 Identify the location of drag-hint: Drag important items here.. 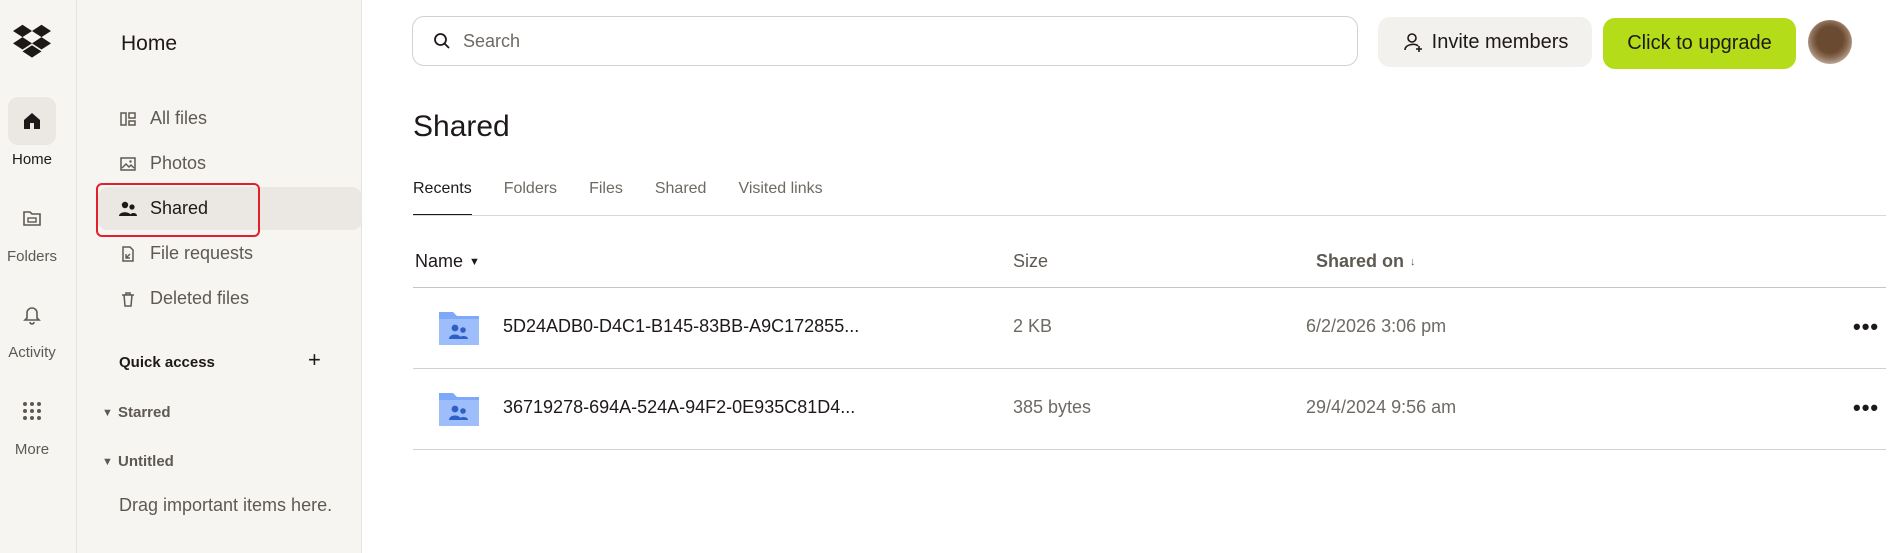
(226, 505).